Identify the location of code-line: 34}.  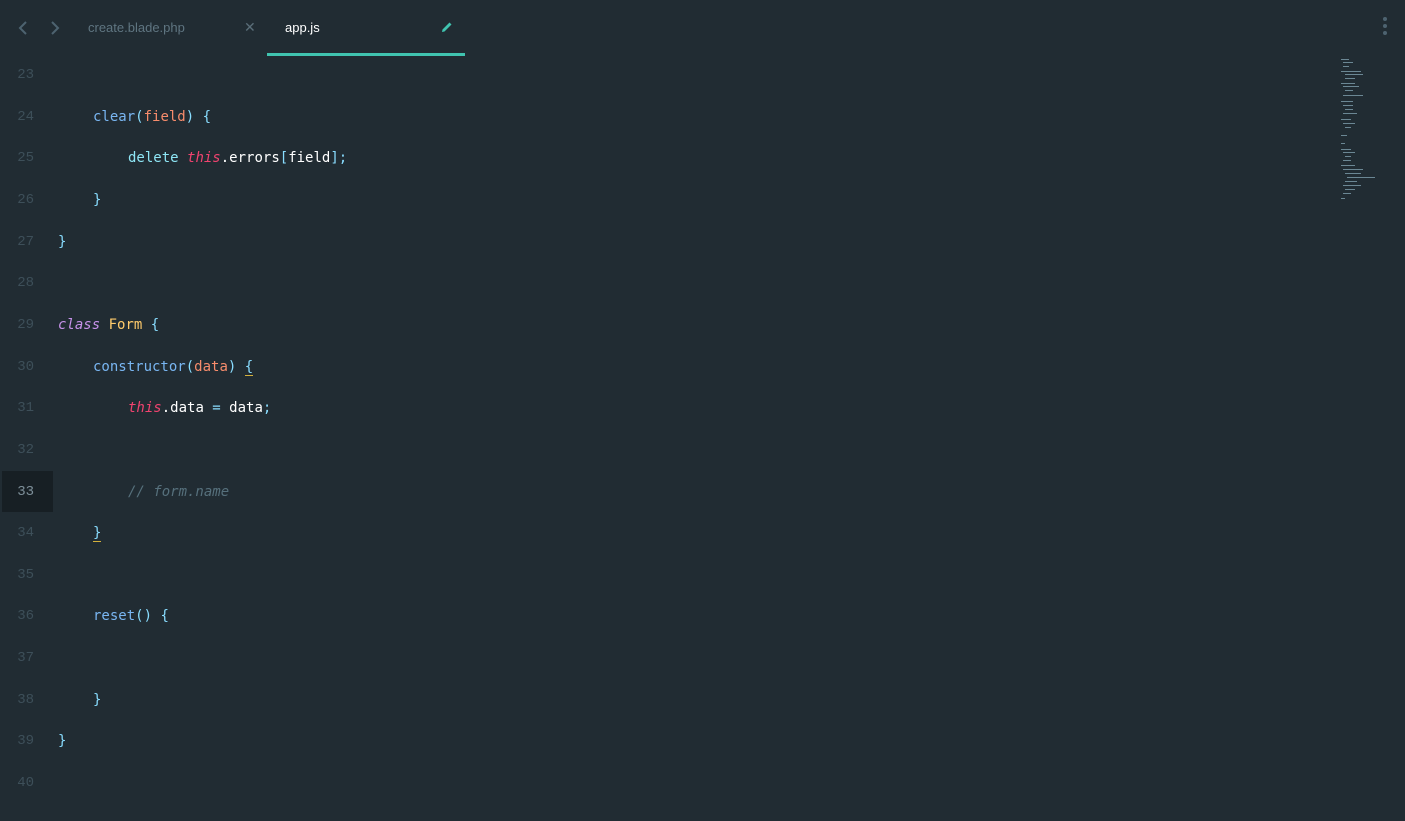
(702, 533).